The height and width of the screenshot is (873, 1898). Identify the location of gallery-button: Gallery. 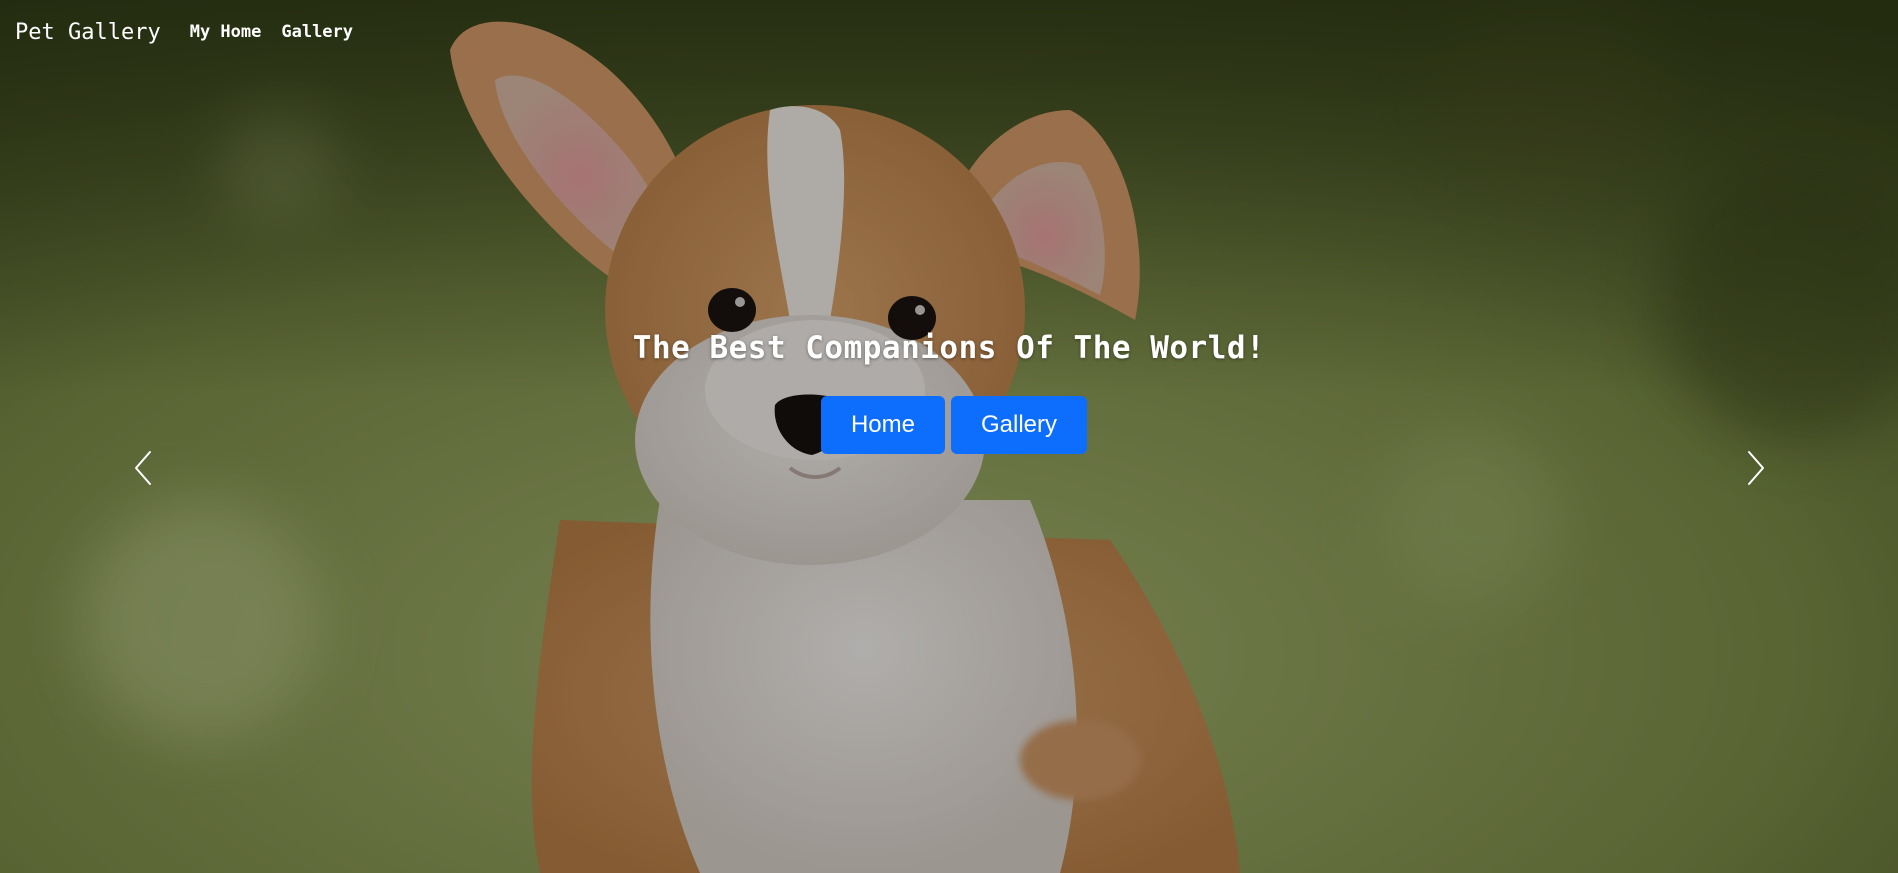
(1019, 425).